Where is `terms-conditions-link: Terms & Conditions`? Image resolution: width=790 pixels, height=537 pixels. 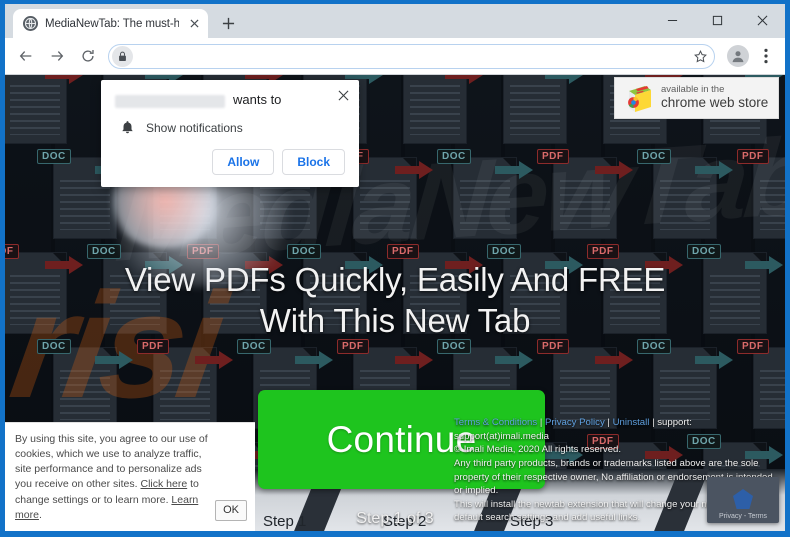 terms-conditions-link: Terms & Conditions is located at coordinates (495, 422).